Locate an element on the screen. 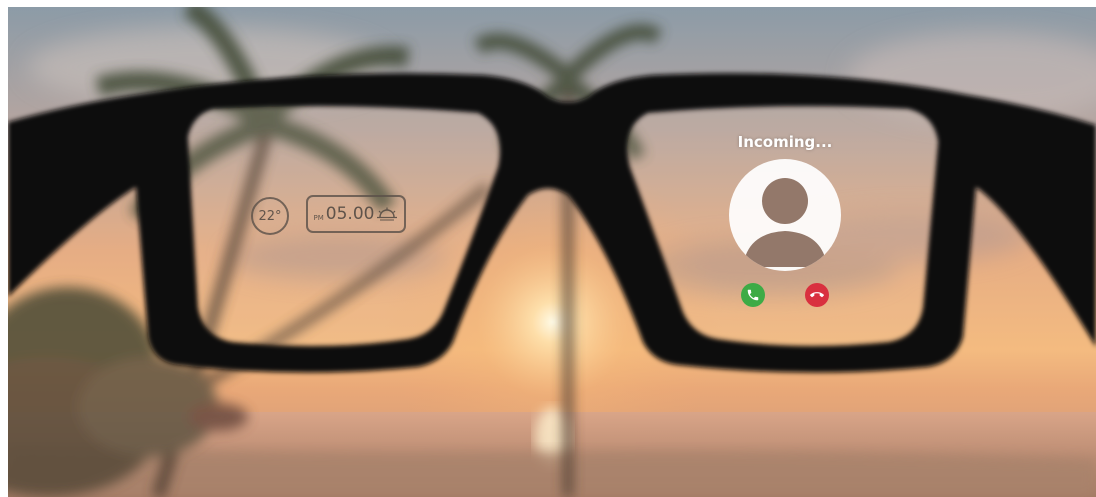  temperature-badge: 22° is located at coordinates (270, 216).